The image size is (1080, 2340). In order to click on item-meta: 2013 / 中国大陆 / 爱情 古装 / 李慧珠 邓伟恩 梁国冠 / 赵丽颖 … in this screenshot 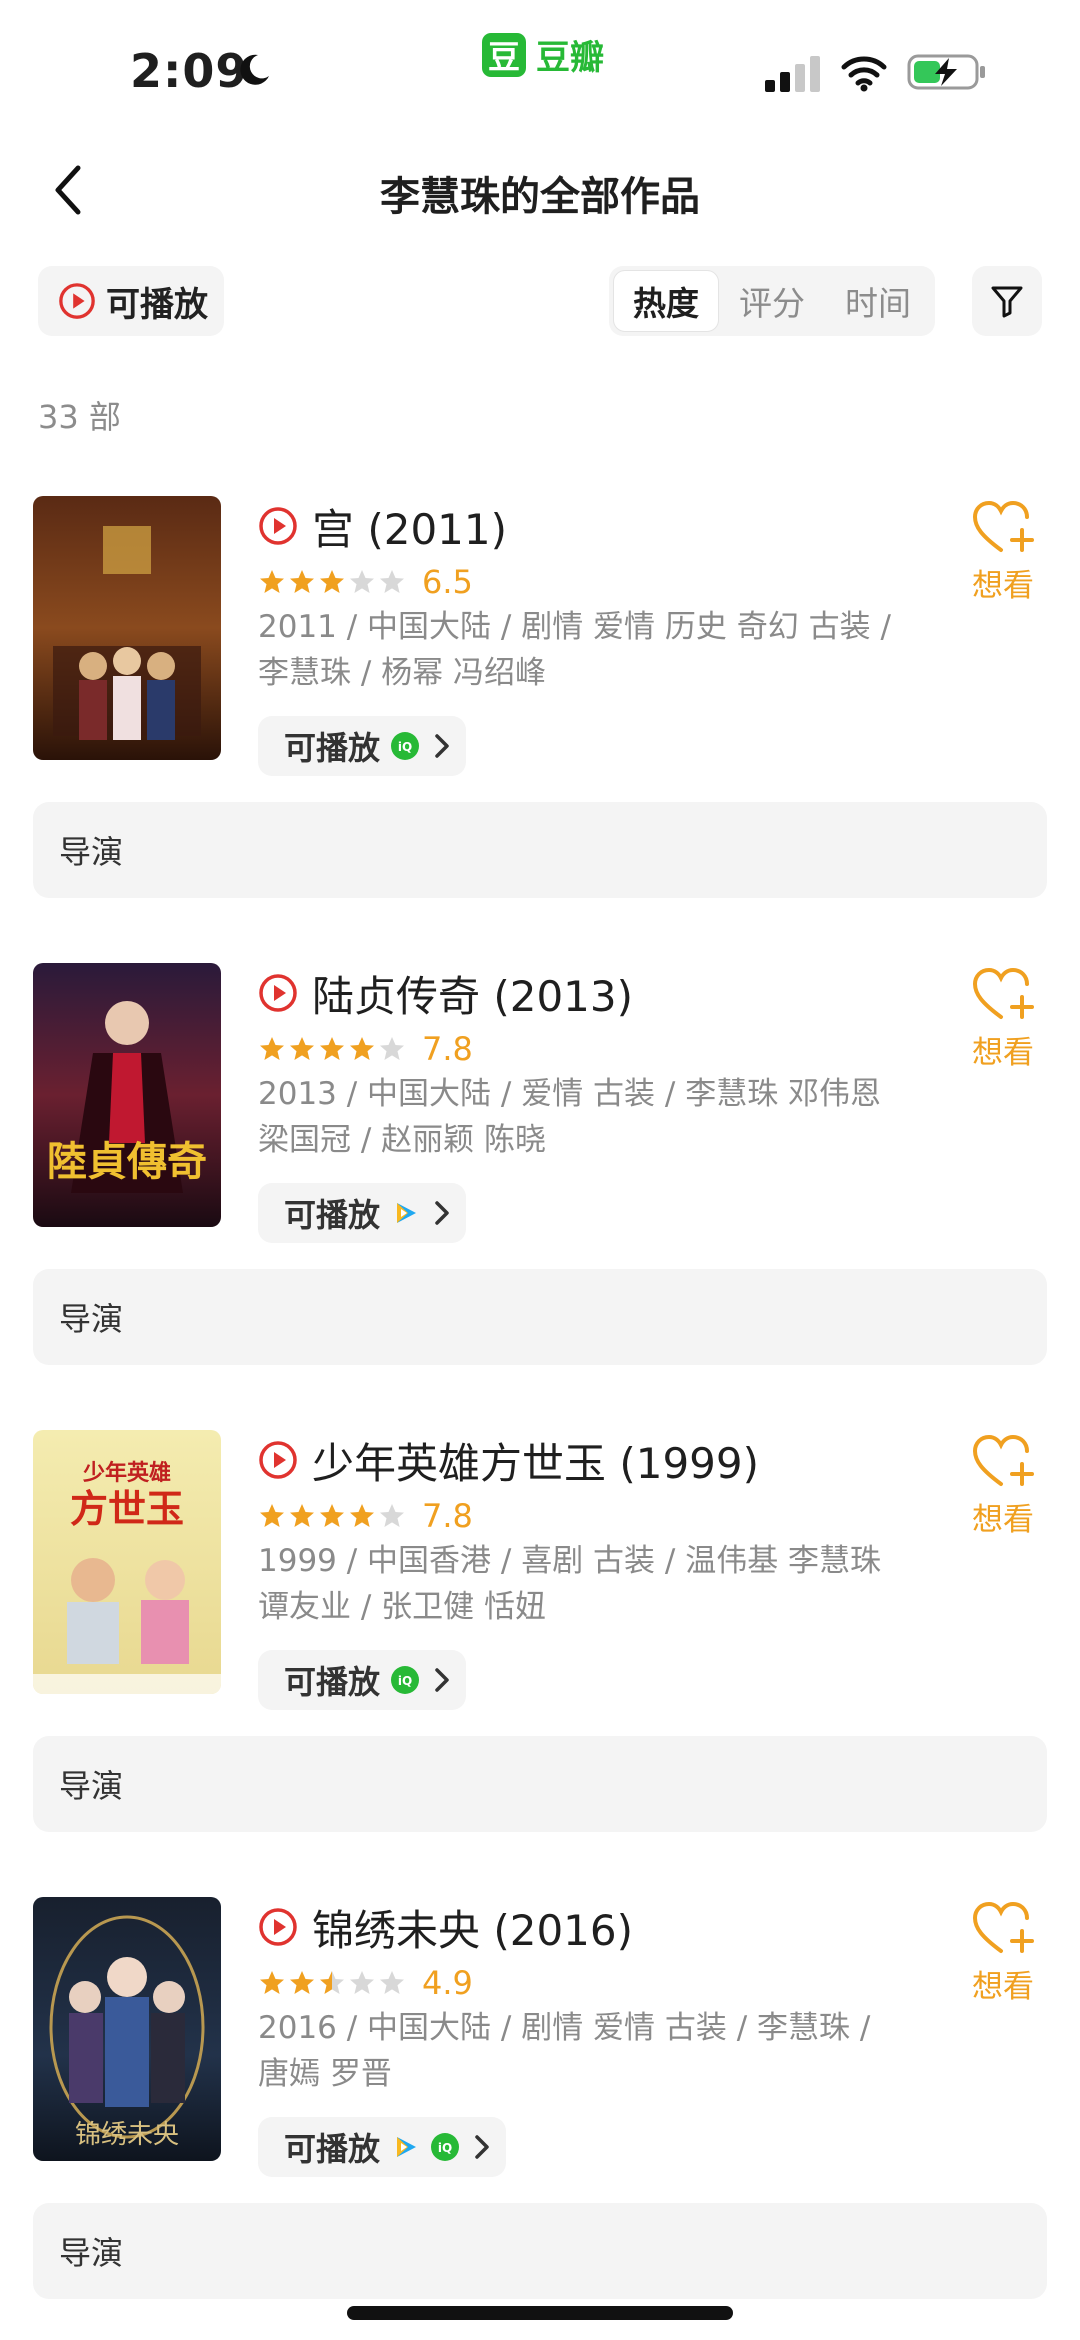, I will do `click(570, 1117)`.